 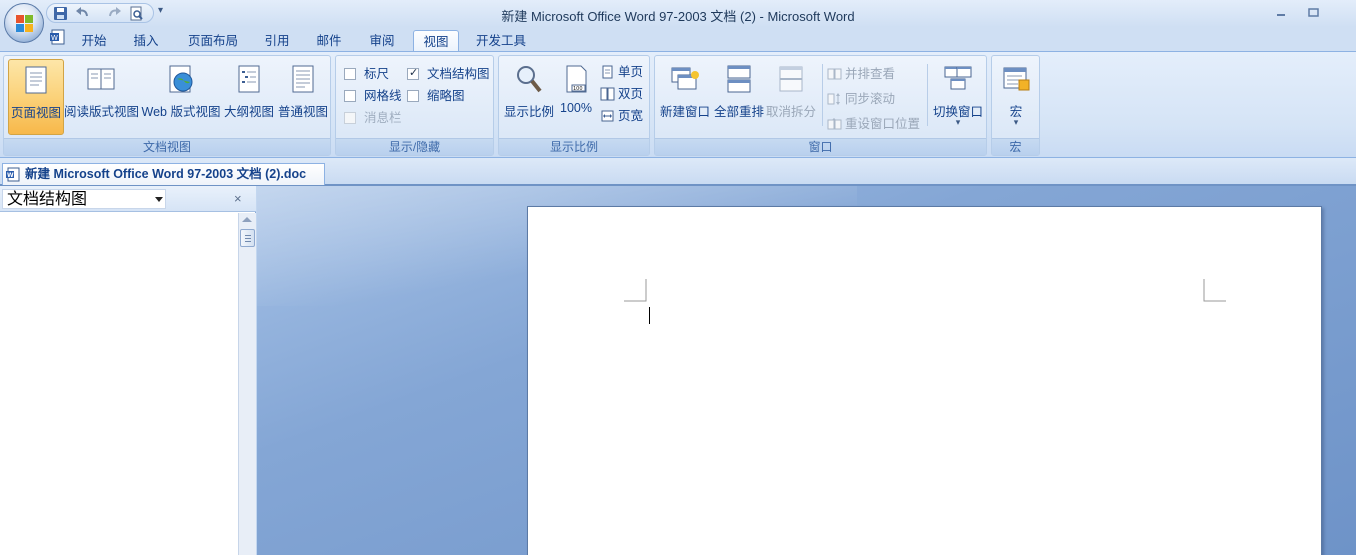 What do you see at coordinates (684, 112) in the screenshot?
I see `new-window-label: 新建窗口` at bounding box center [684, 112].